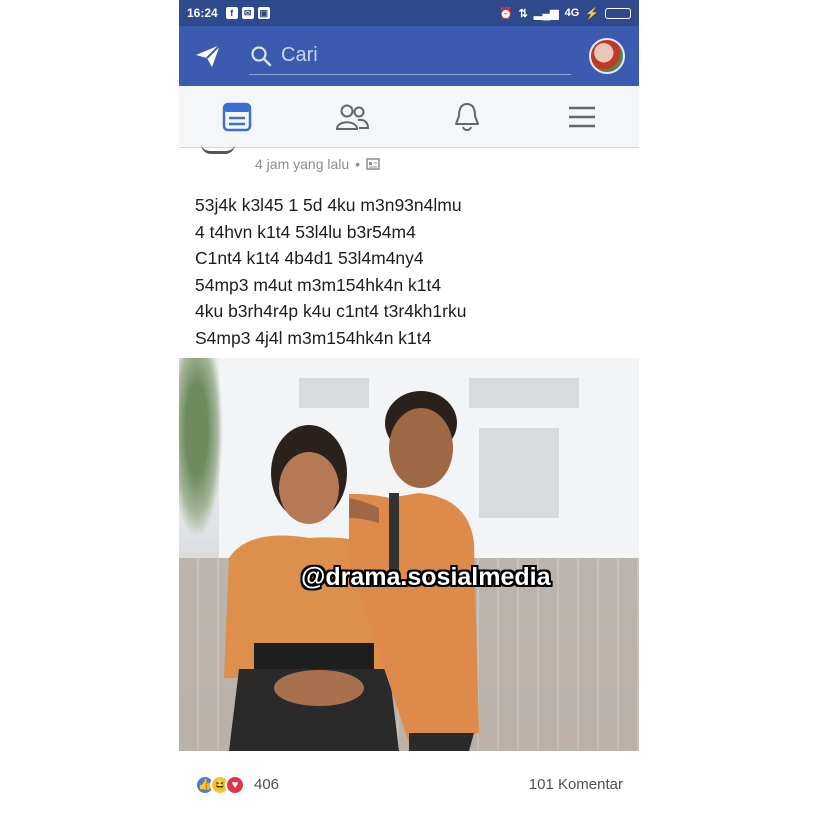  I want to click on app-notification-icon: ▣, so click(263, 13).